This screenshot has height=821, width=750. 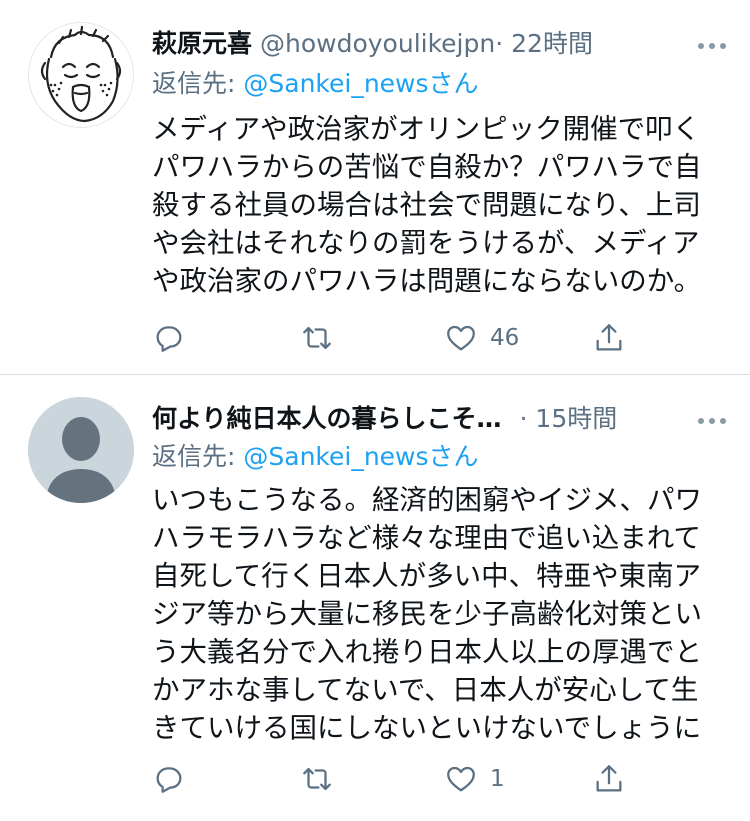 I want to click on like-button: 46, so click(x=481, y=338).